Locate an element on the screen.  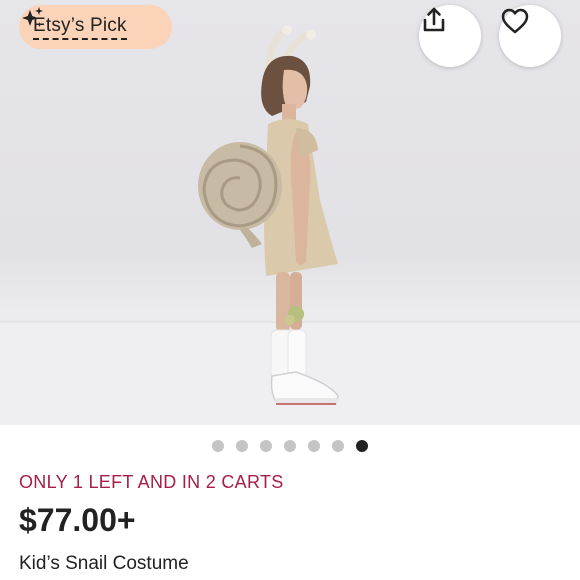
favorite-button is located at coordinates (530, 36).